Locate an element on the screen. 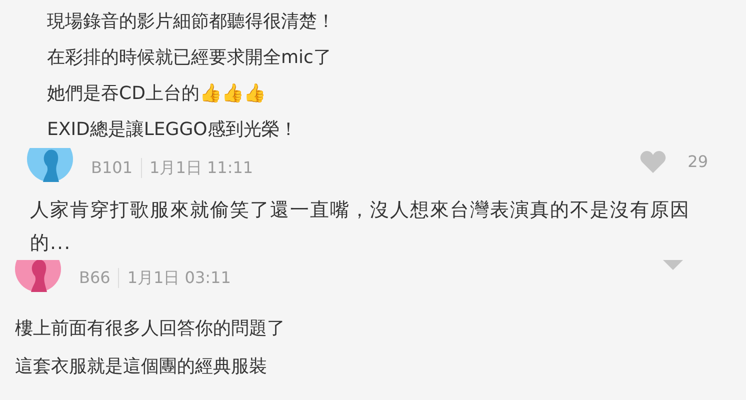 The width and height of the screenshot is (746, 400). author-name: B101 is located at coordinates (112, 168).